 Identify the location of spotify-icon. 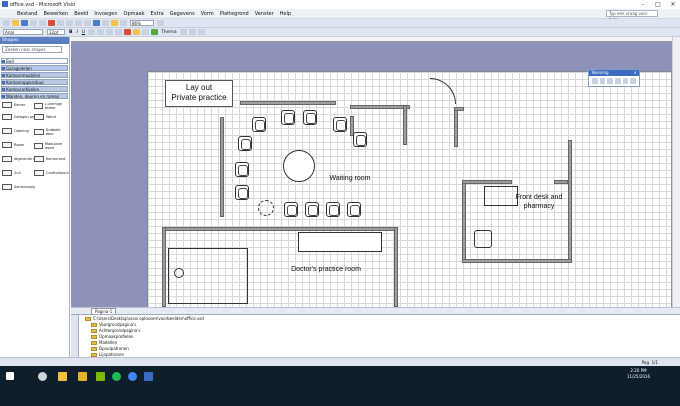
(116, 376).